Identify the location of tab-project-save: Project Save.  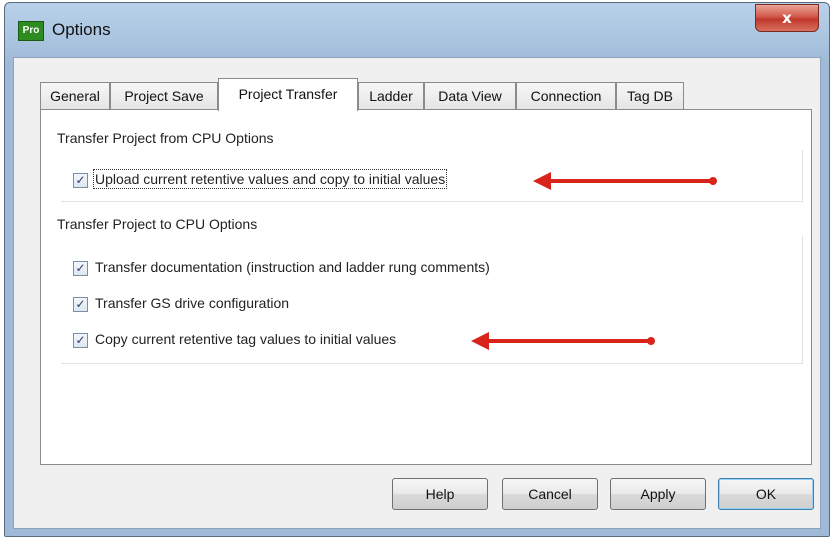
(164, 96).